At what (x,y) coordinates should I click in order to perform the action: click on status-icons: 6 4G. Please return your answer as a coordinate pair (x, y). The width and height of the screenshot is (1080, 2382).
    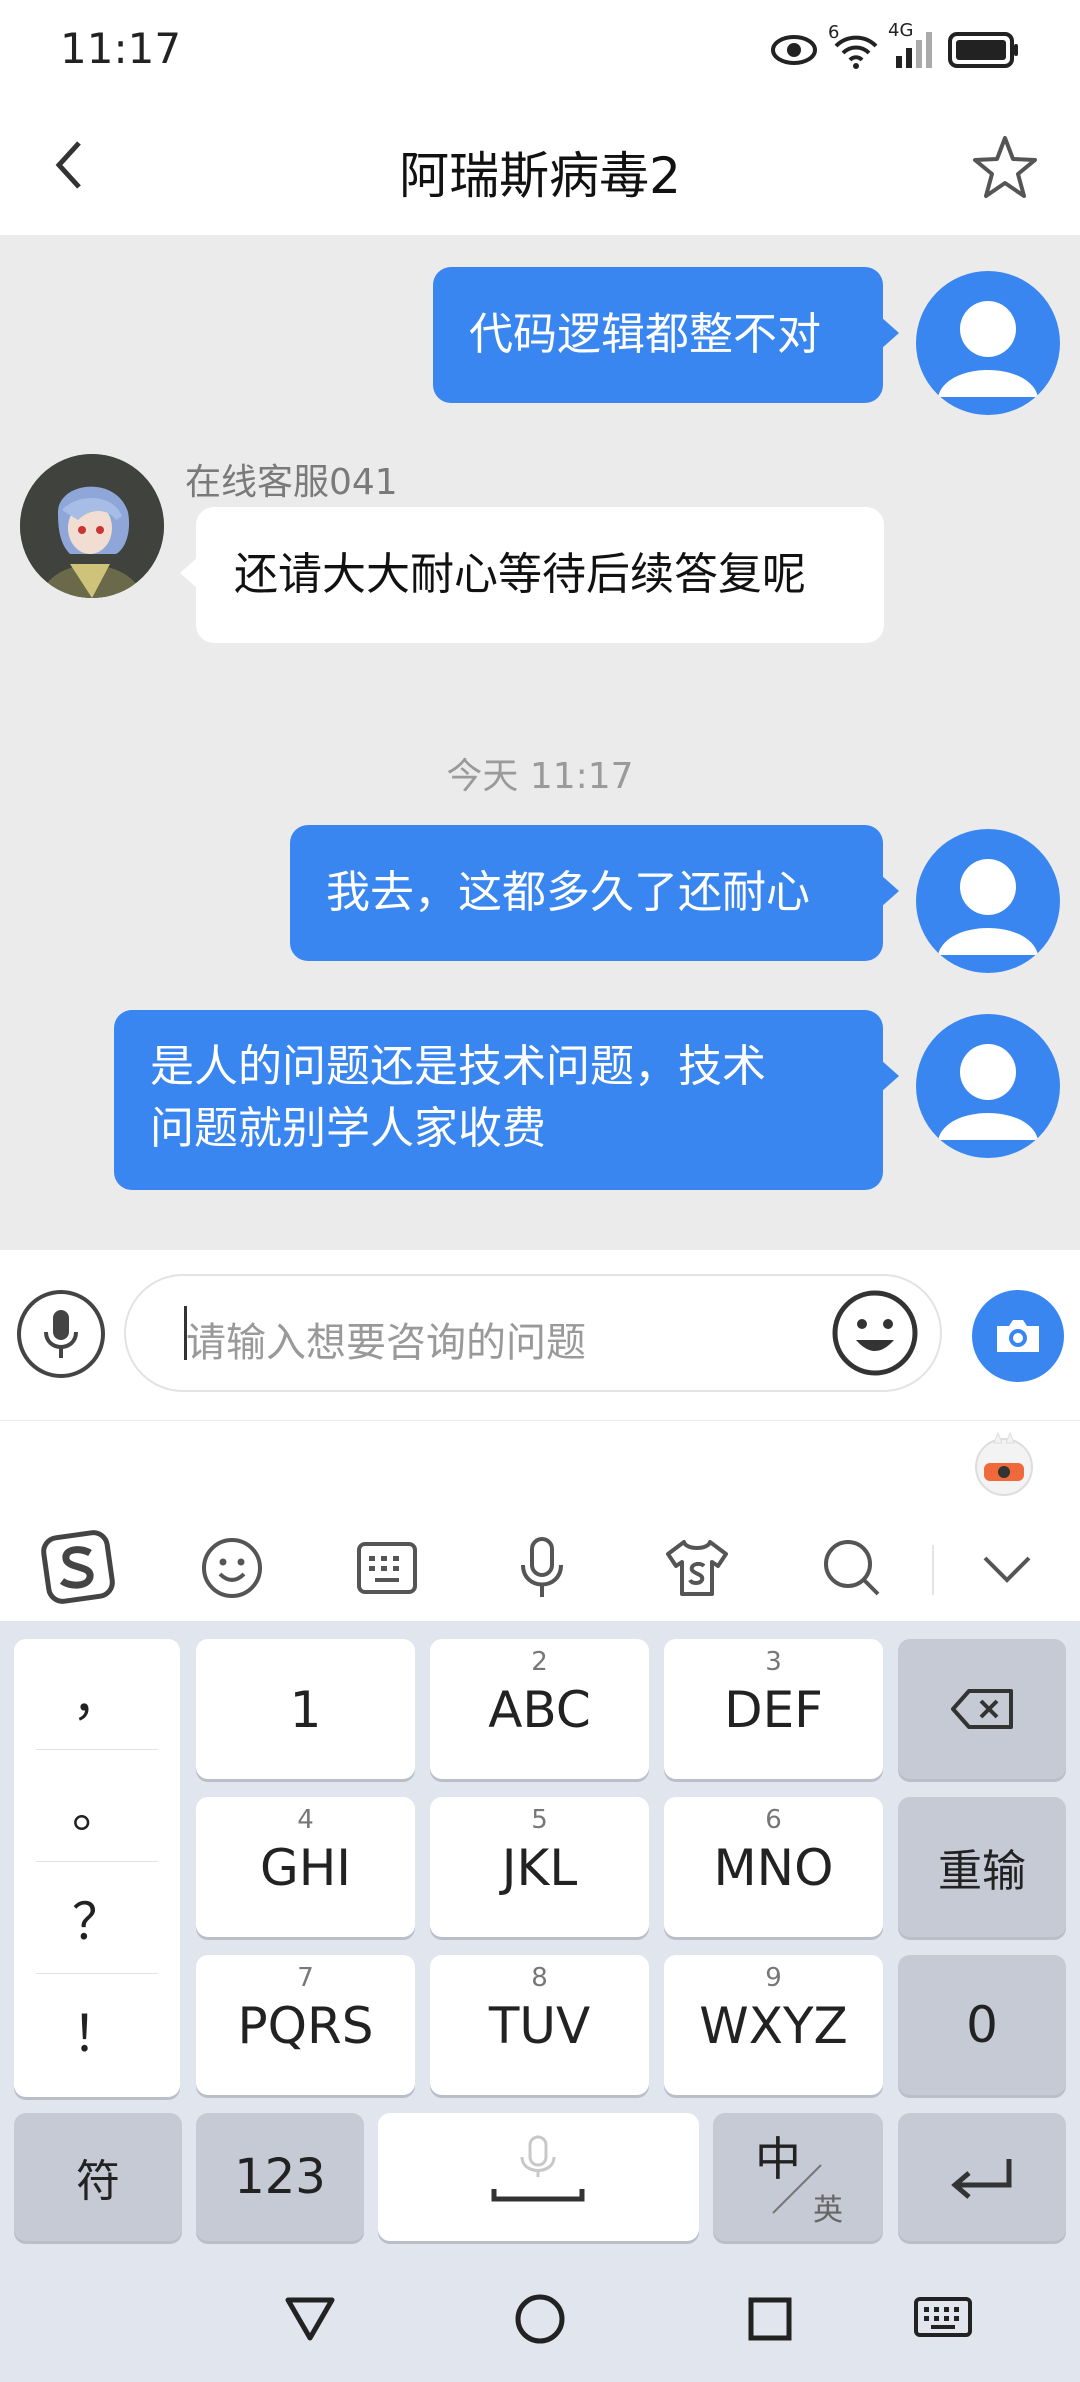
    Looking at the image, I should click on (895, 48).